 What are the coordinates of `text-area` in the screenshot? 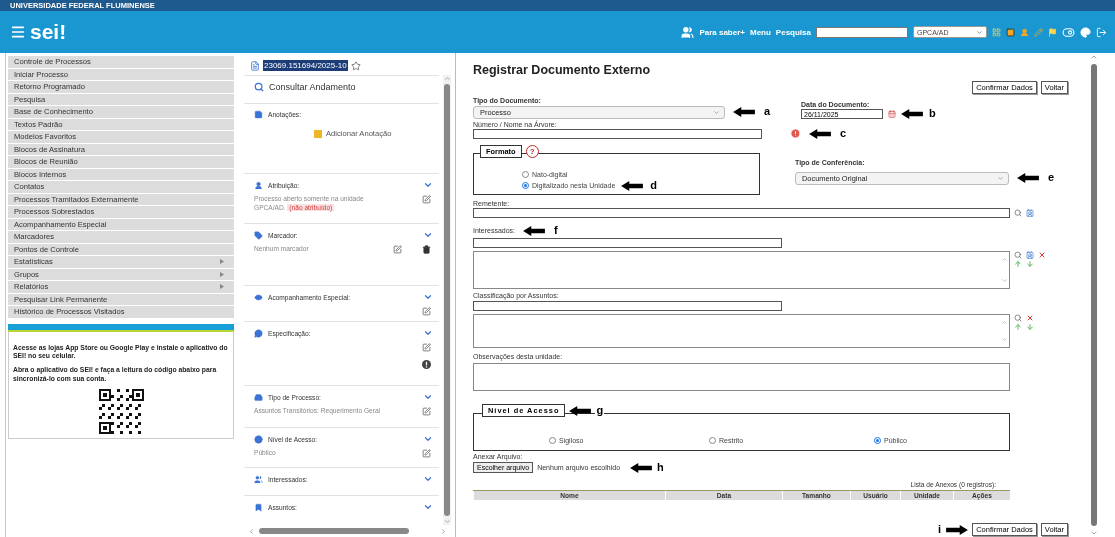 It's located at (741, 377).